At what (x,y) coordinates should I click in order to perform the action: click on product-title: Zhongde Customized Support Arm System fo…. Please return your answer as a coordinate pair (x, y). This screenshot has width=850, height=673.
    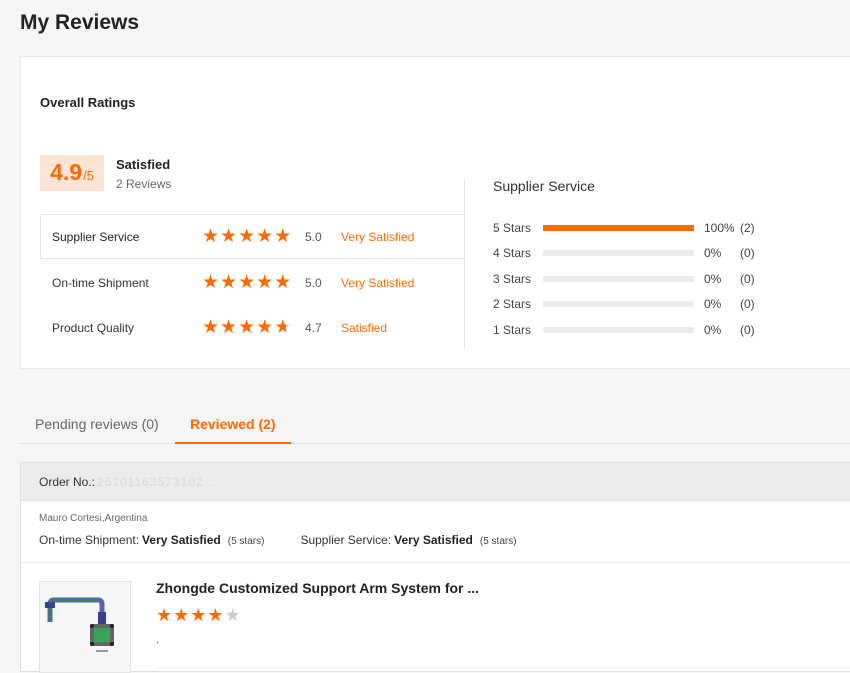
    Looking at the image, I should click on (317, 588).